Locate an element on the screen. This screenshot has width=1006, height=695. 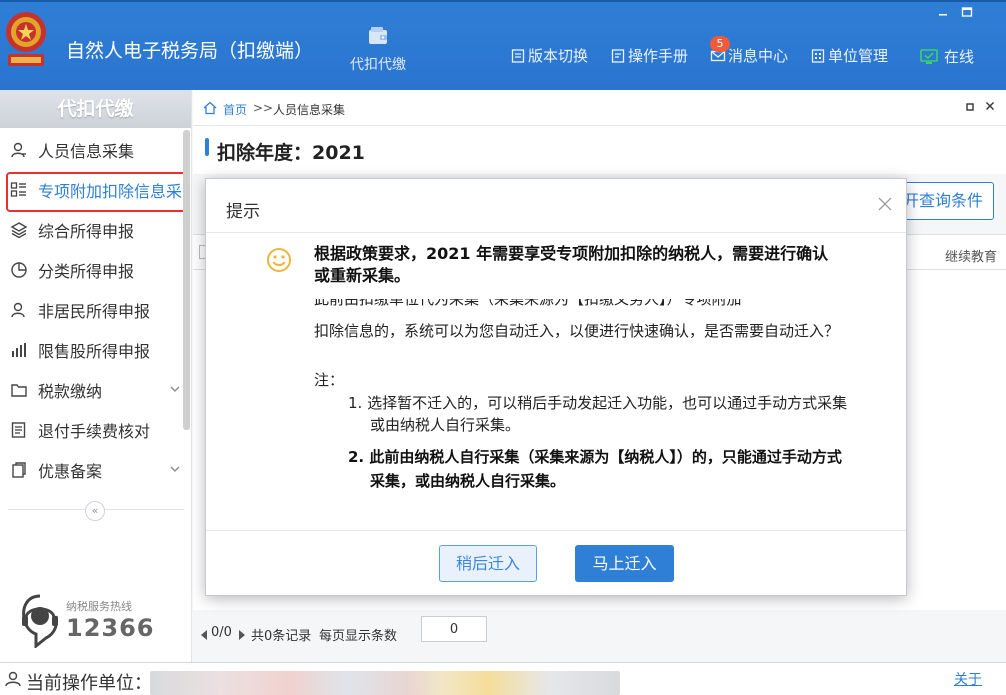
page-size-label: 每页显示条数 is located at coordinates (358, 636).